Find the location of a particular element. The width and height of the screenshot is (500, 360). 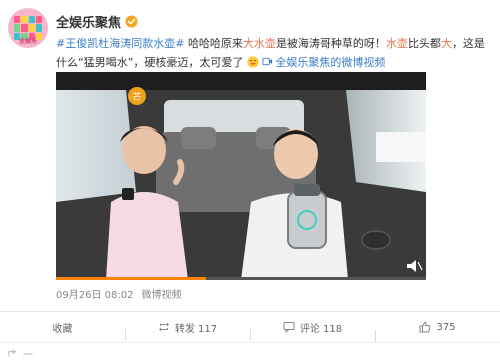

comment-hint: 一 is located at coordinates (20, 353).